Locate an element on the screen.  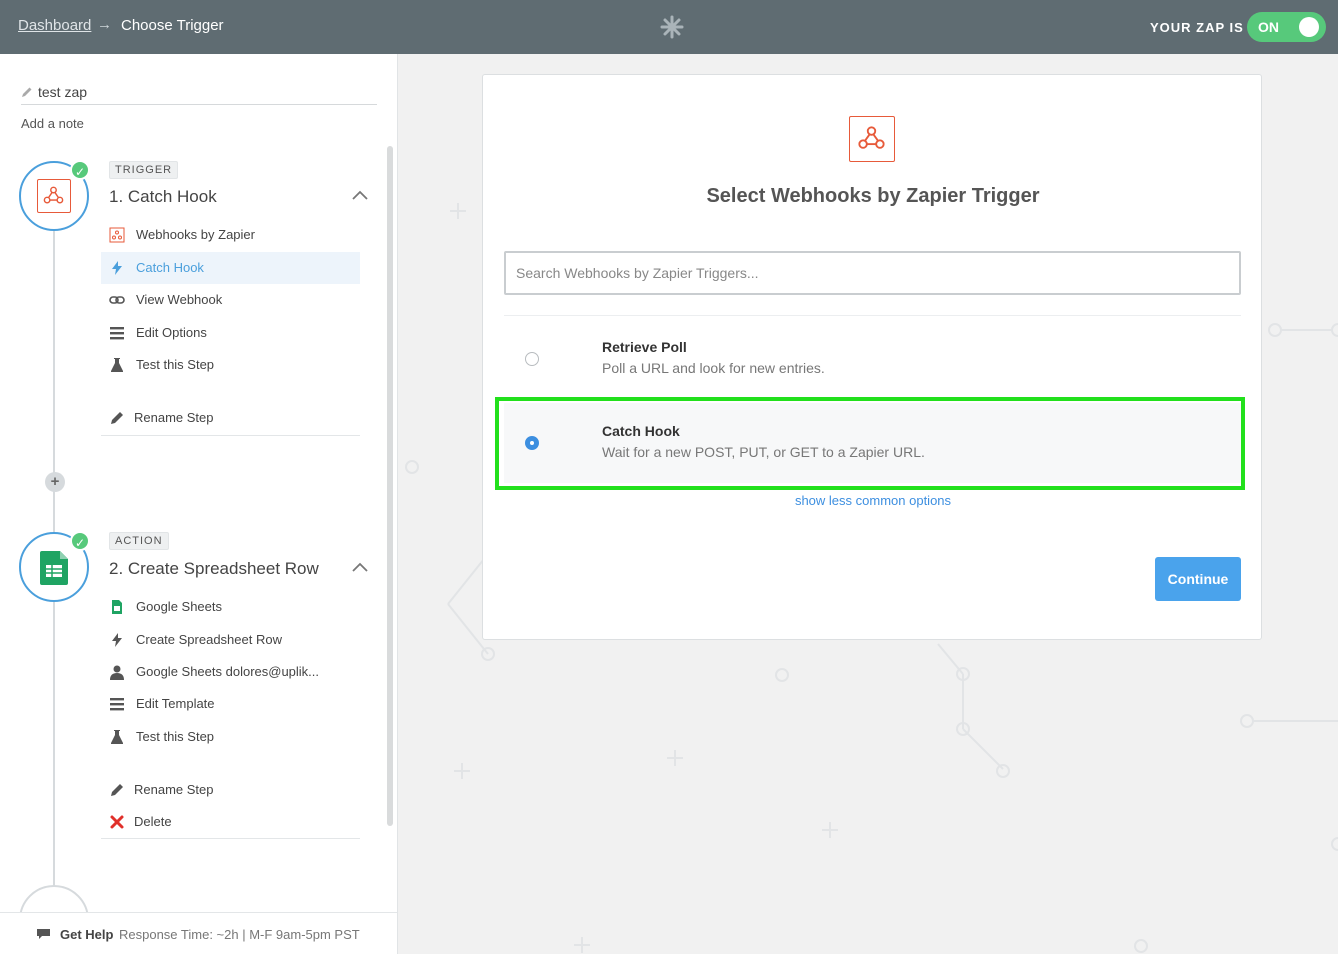
sidebar-item-webhooks-by-zapier: Webhooks by Zapier is located at coordinates (230, 235).